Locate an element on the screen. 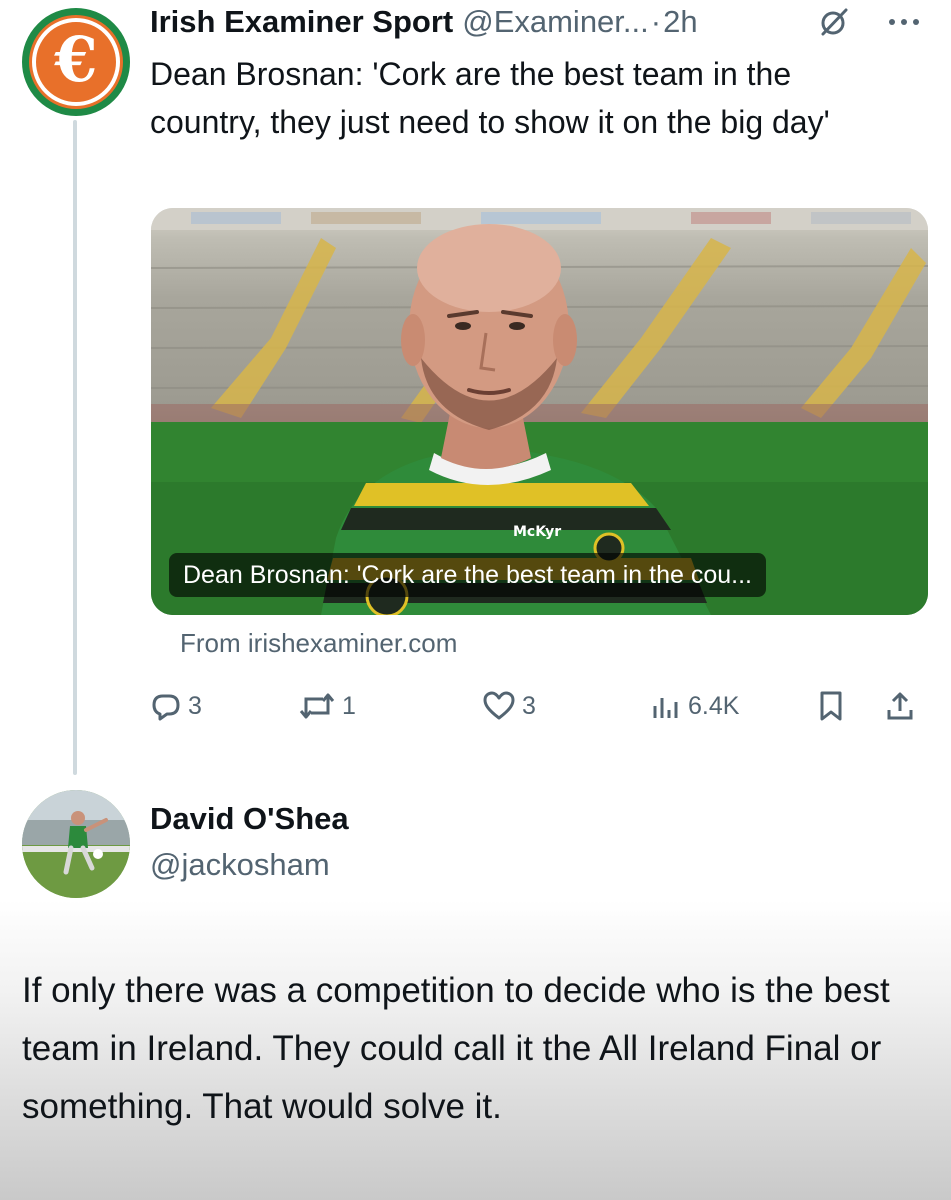  share-icon is located at coordinates (900, 706).